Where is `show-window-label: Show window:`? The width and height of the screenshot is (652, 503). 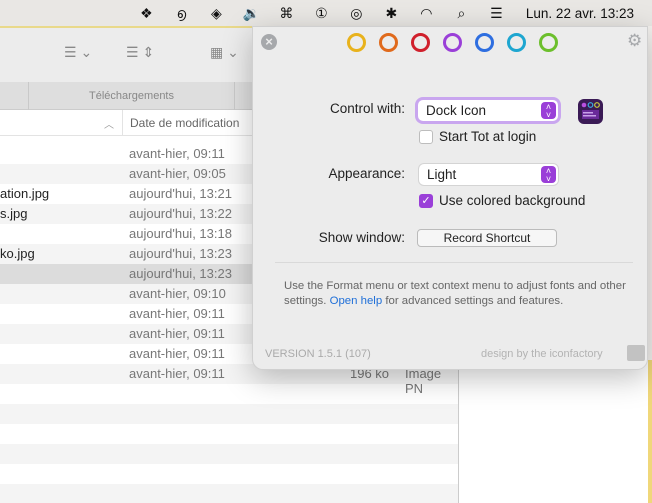
show-window-label: Show window: is located at coordinates (361, 237).